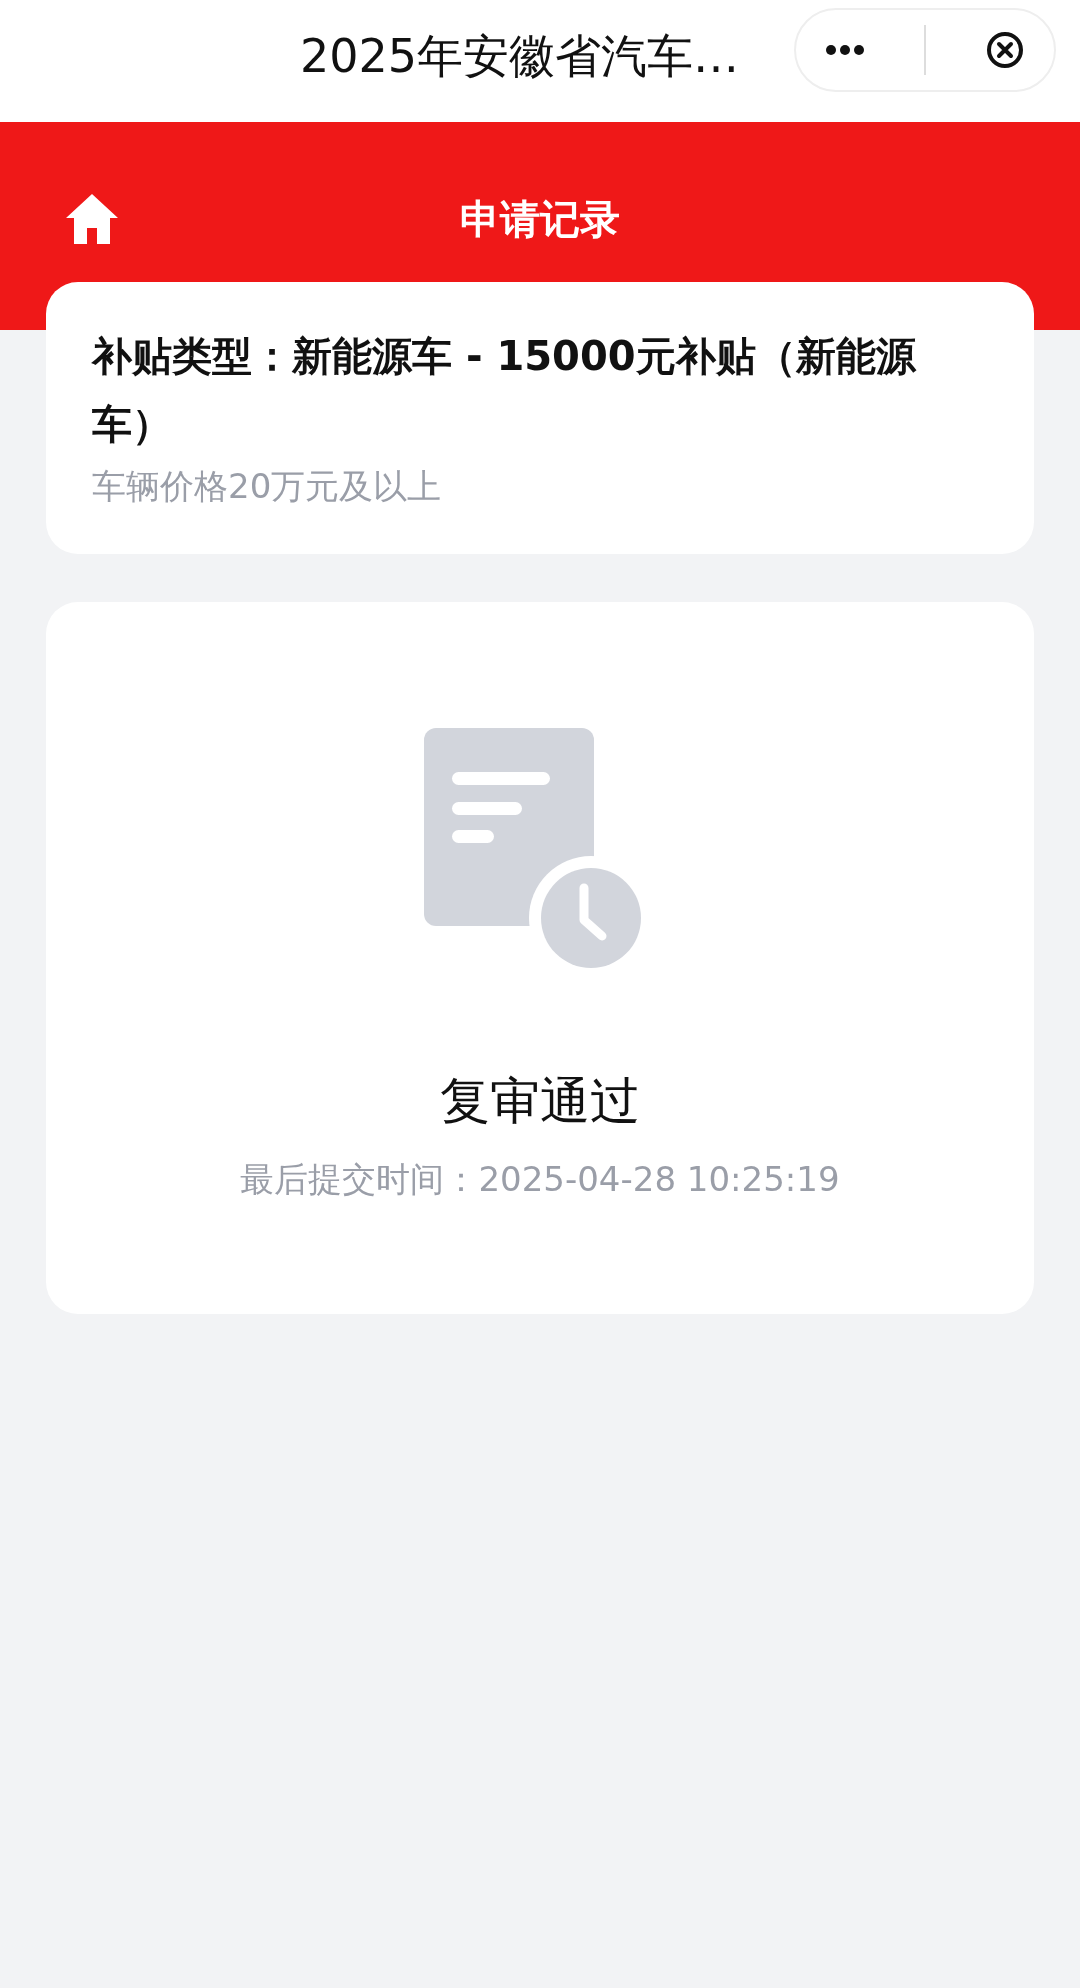 The image size is (1080, 1988). I want to click on review-status: 复审通过, so click(540, 1101).